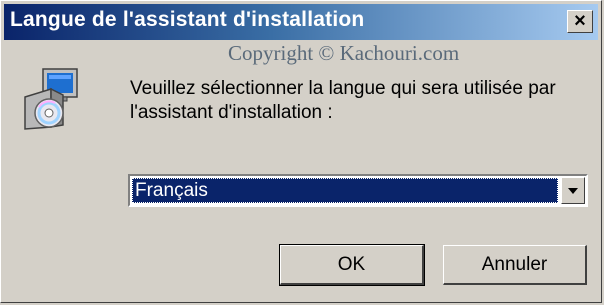 The width and height of the screenshot is (604, 305). Describe the element at coordinates (580, 21) in the screenshot. I see `close-button: ×` at that location.